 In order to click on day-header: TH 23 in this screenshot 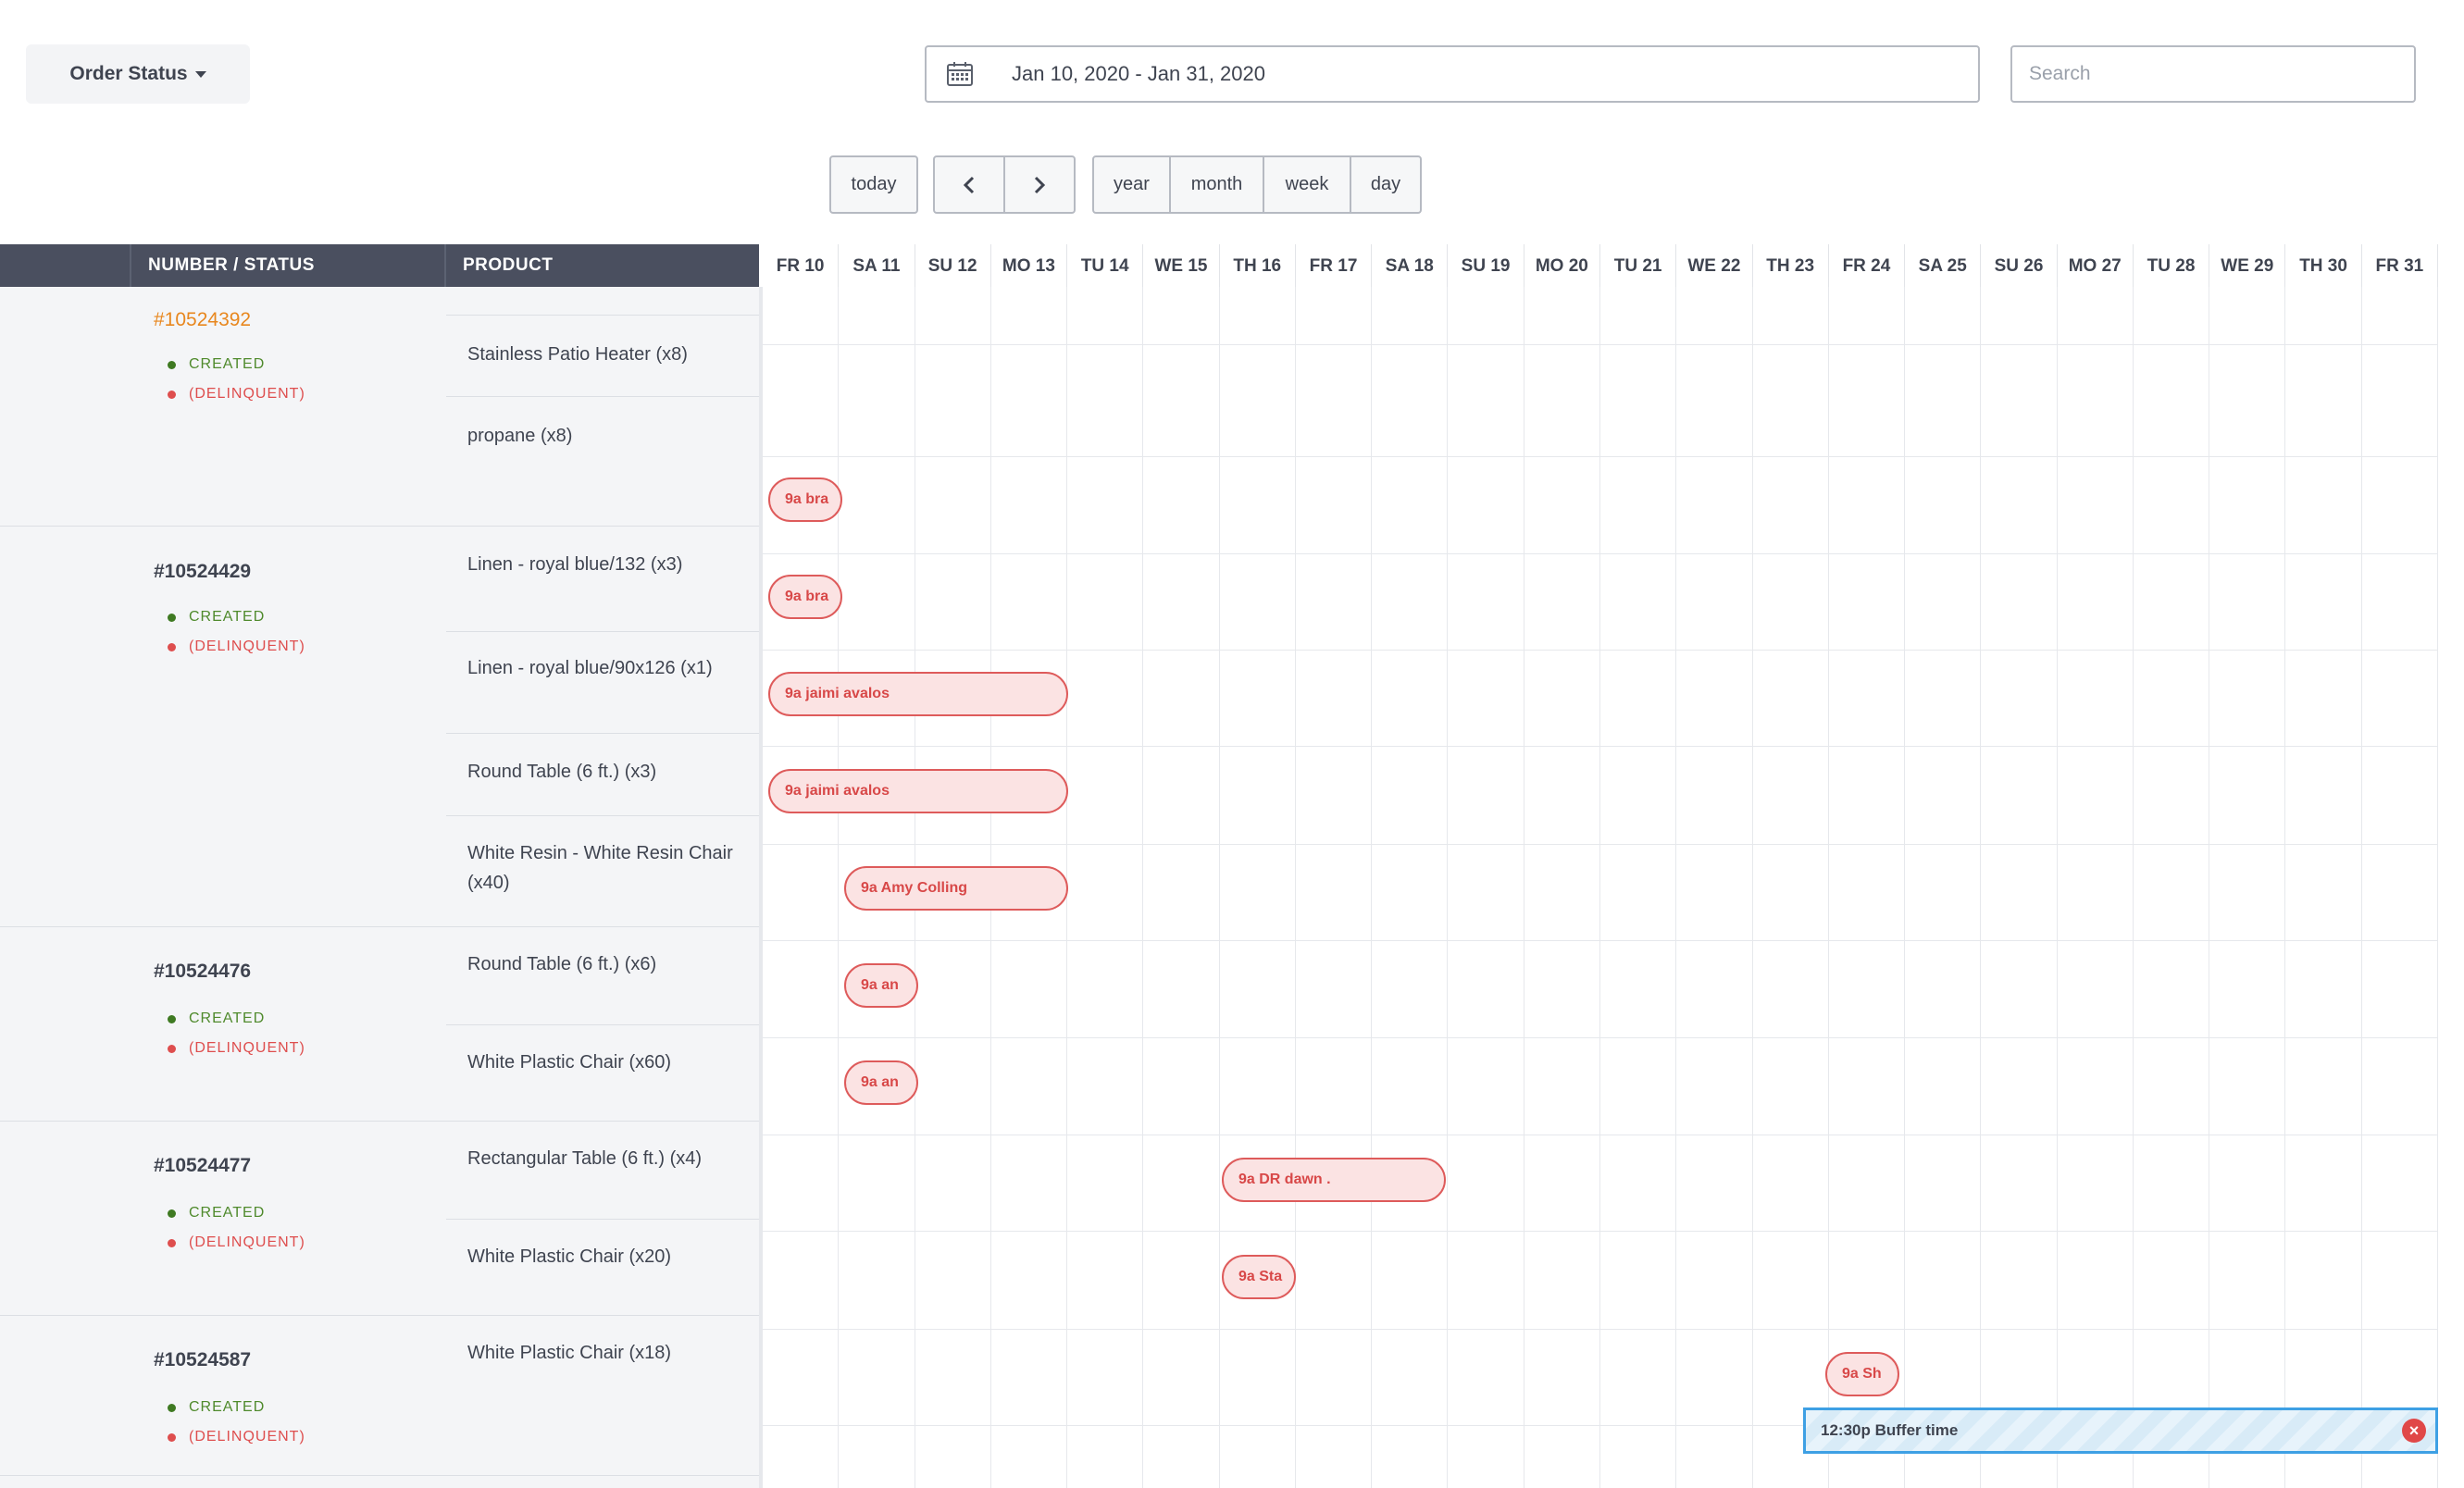, I will do `click(1790, 265)`.